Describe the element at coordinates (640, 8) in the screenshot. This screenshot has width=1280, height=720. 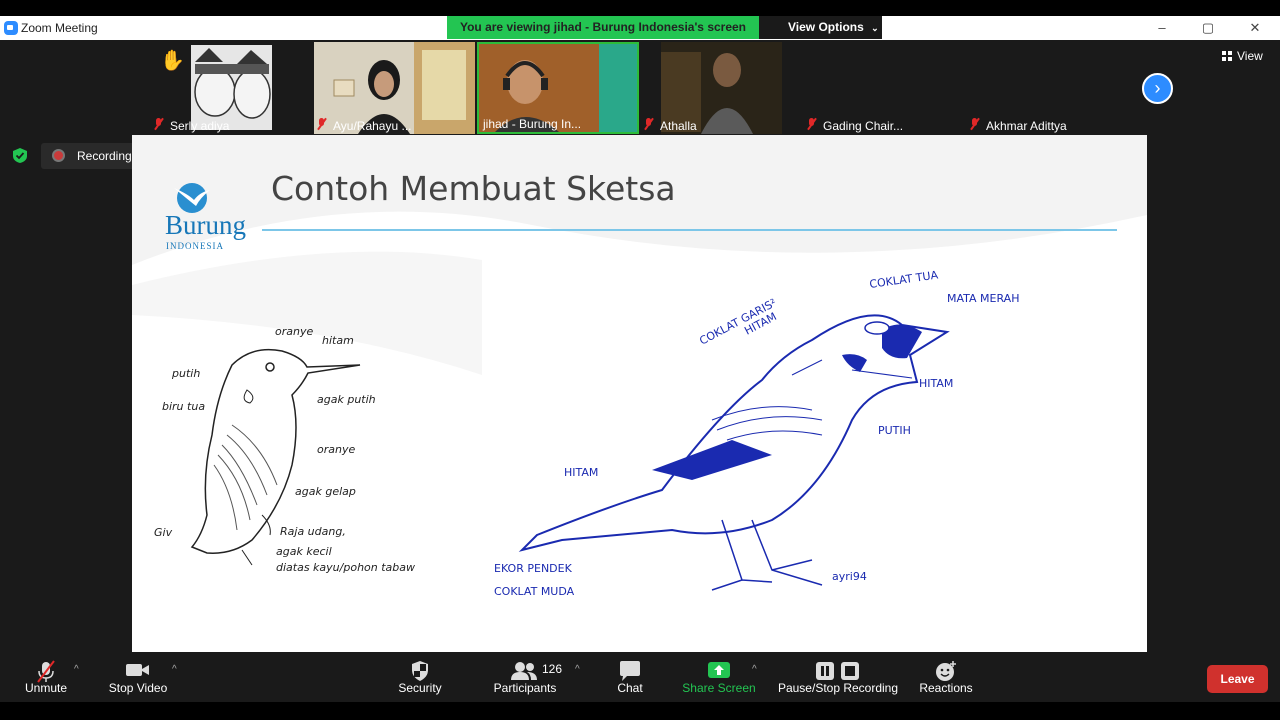
I see `top-black-bar` at that location.